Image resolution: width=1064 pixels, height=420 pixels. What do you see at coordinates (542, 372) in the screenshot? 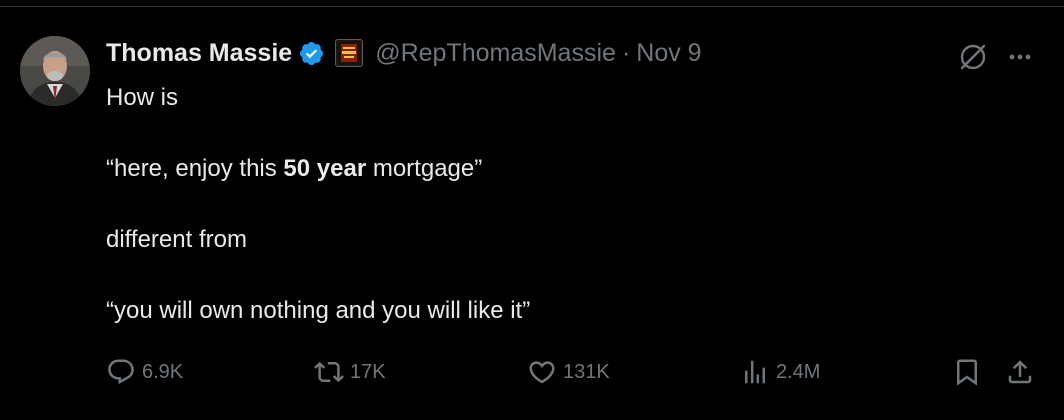
I see `heart-icon` at bounding box center [542, 372].